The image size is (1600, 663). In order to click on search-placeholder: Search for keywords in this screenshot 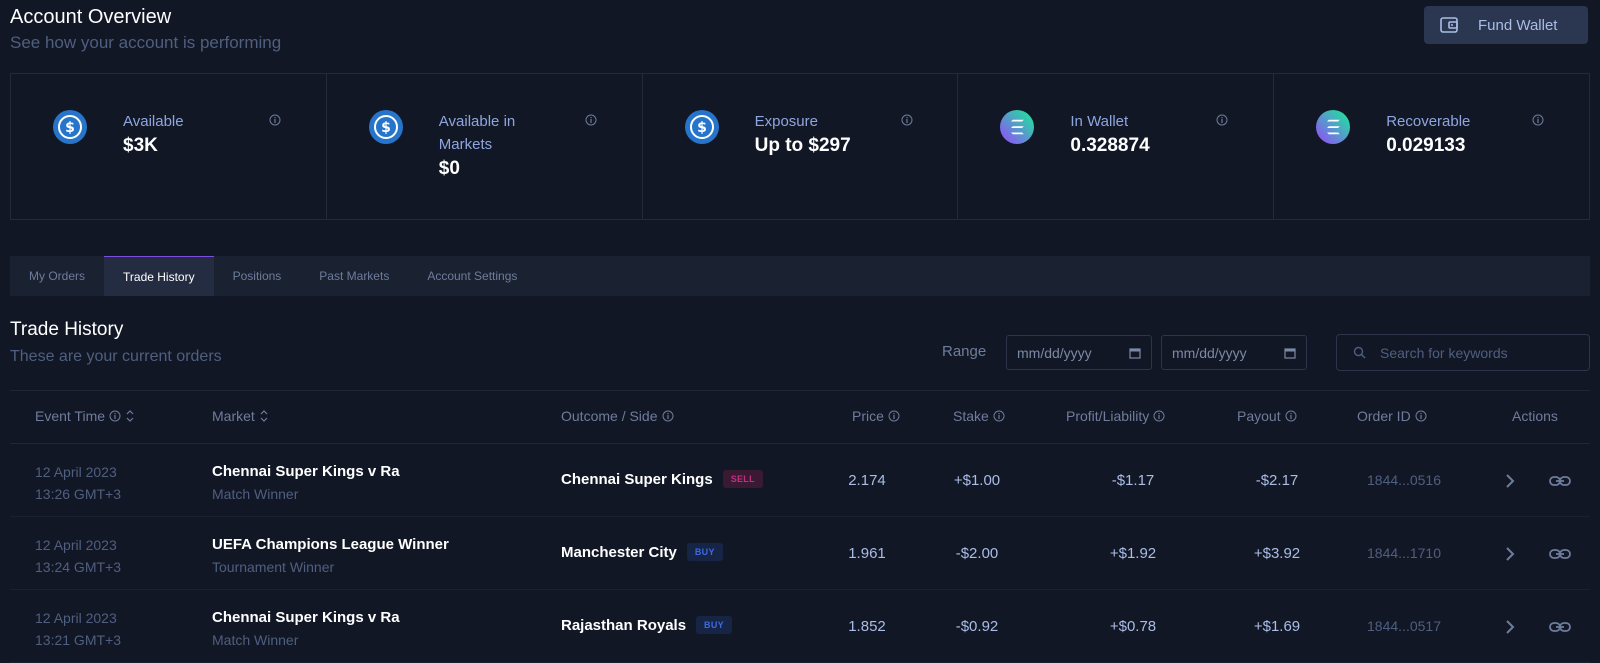, I will do `click(1444, 352)`.